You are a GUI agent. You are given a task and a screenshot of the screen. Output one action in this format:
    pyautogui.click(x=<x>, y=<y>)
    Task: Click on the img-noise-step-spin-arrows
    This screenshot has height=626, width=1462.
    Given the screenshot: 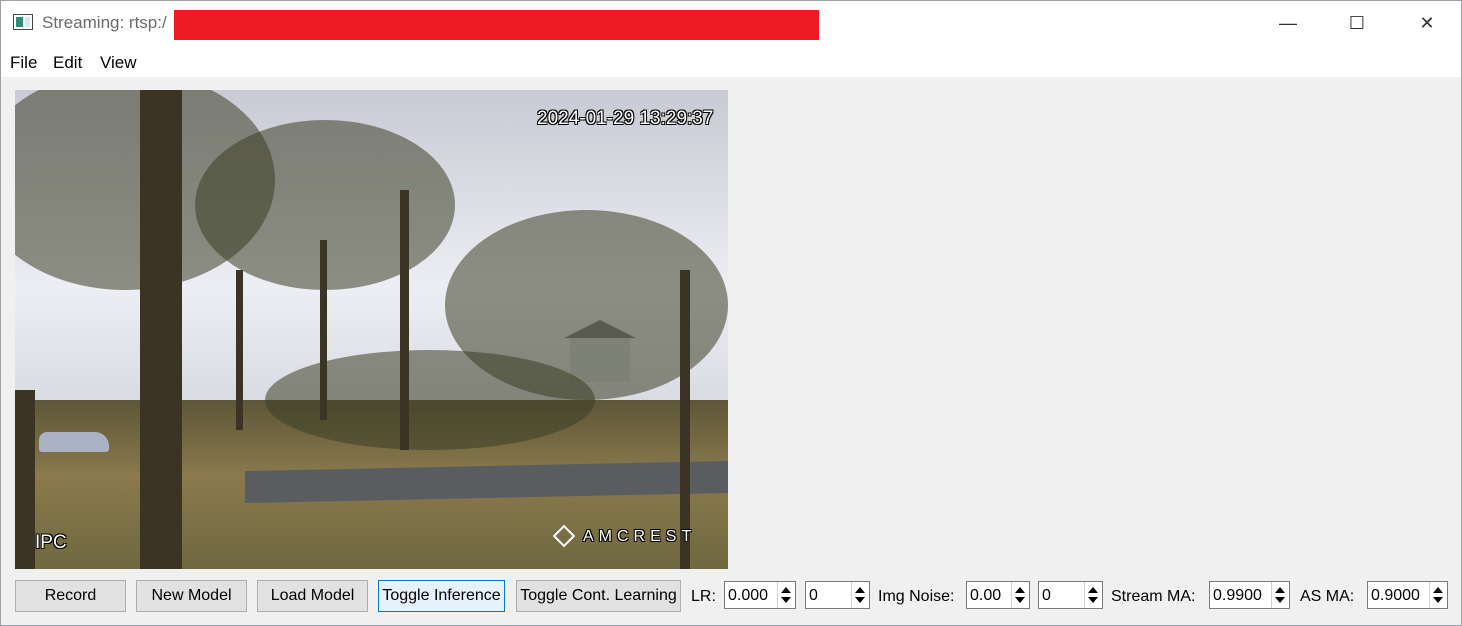 What is the action you would take?
    pyautogui.click(x=1093, y=595)
    